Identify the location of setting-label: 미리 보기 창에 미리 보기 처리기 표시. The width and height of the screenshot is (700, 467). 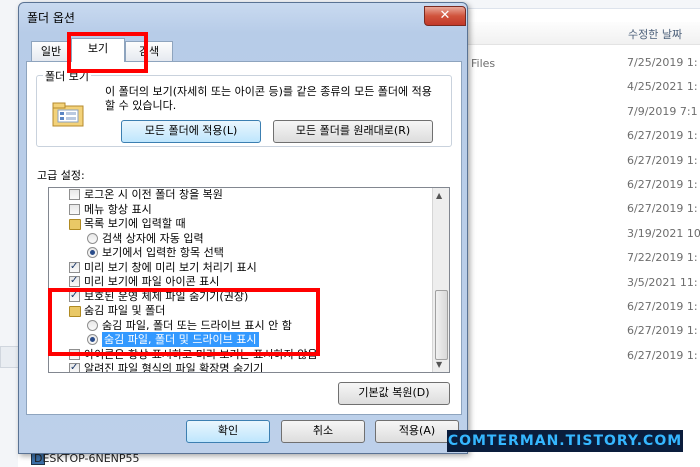
(170, 267).